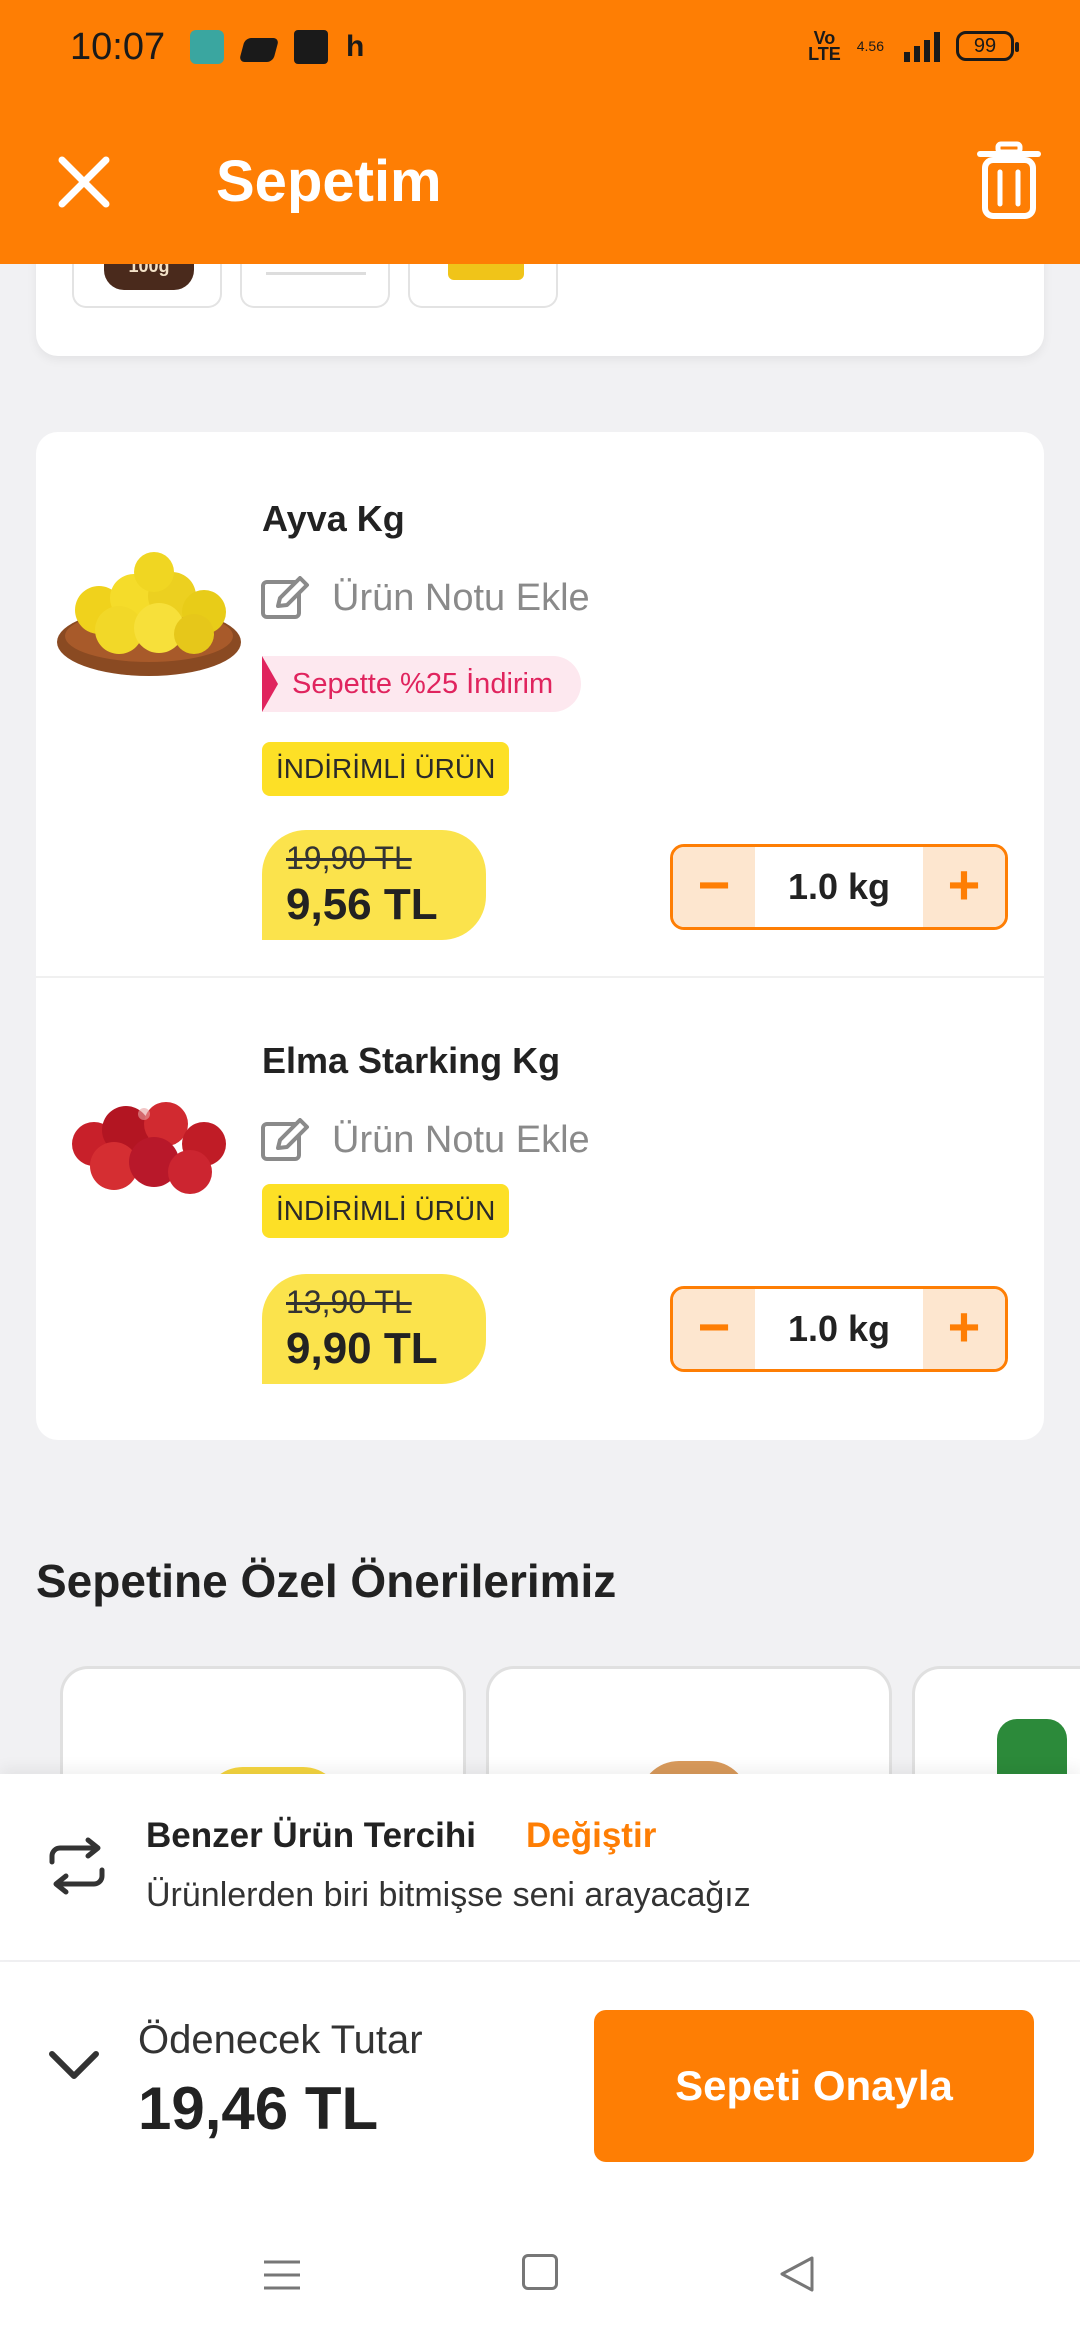 The height and width of the screenshot is (2340, 1080). Describe the element at coordinates (922, 46) in the screenshot. I see `signal-icon` at that location.